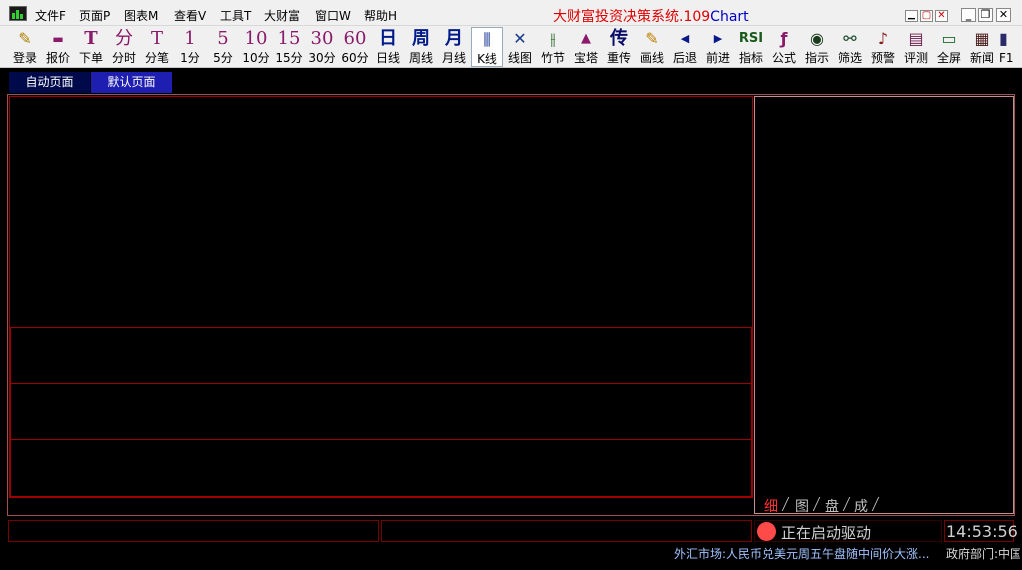 Image resolution: width=1022 pixels, height=570 pixels. What do you see at coordinates (235, 15) in the screenshot?
I see `menu-tools: 工具T` at bounding box center [235, 15].